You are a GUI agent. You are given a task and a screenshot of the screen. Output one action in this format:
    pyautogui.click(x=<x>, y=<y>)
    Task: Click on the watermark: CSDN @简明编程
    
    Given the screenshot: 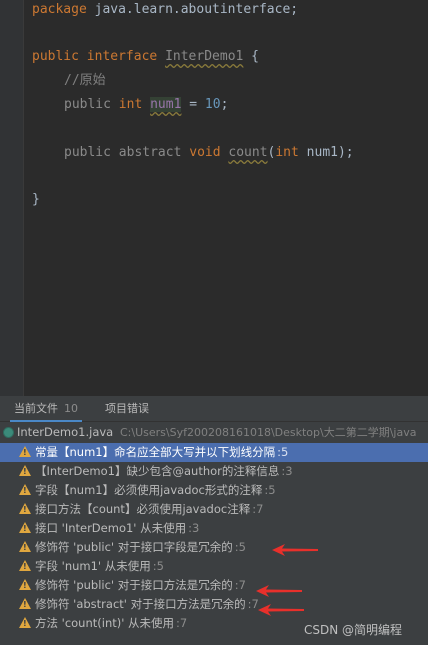 What is the action you would take?
    pyautogui.click(x=353, y=630)
    